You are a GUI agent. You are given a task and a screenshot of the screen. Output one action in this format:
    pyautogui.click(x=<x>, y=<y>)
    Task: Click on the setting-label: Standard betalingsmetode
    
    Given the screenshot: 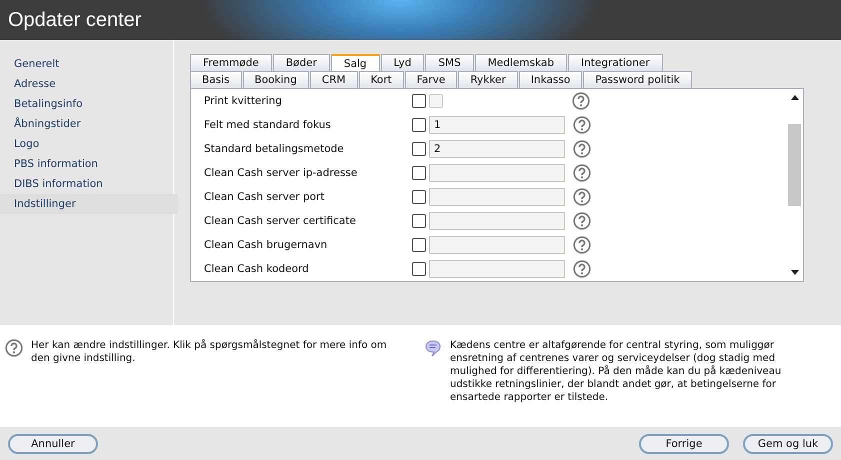 What is the action you would take?
    pyautogui.click(x=274, y=149)
    